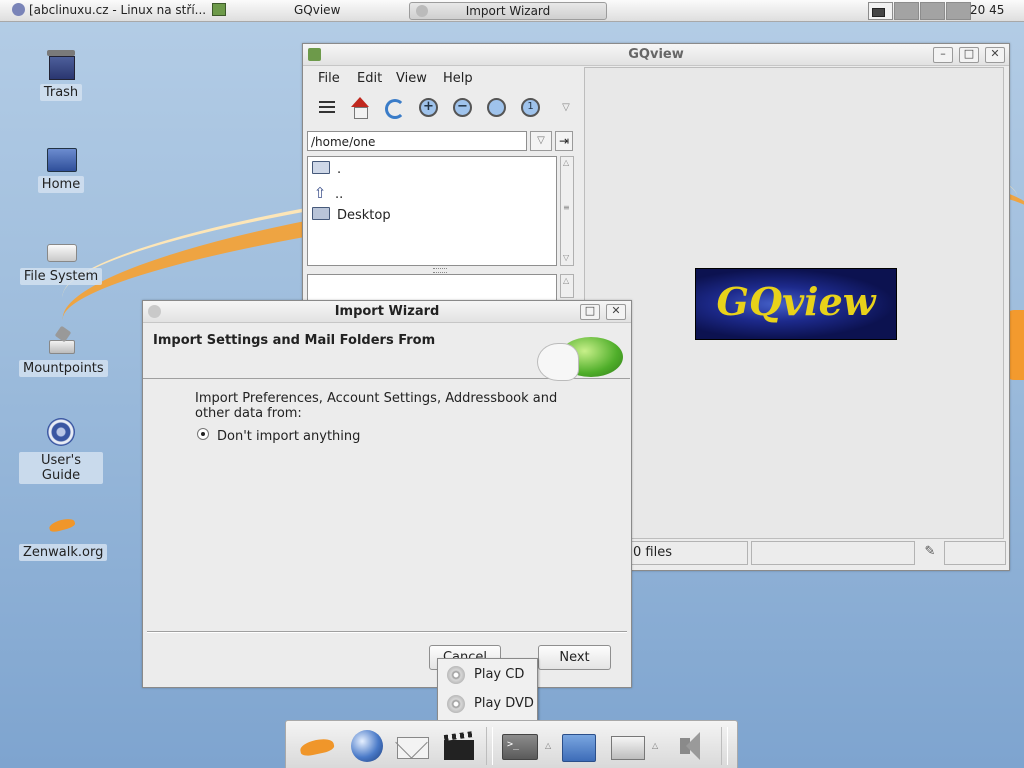 The image size is (1024, 768). I want to click on web-browser-globe-icon, so click(367, 746).